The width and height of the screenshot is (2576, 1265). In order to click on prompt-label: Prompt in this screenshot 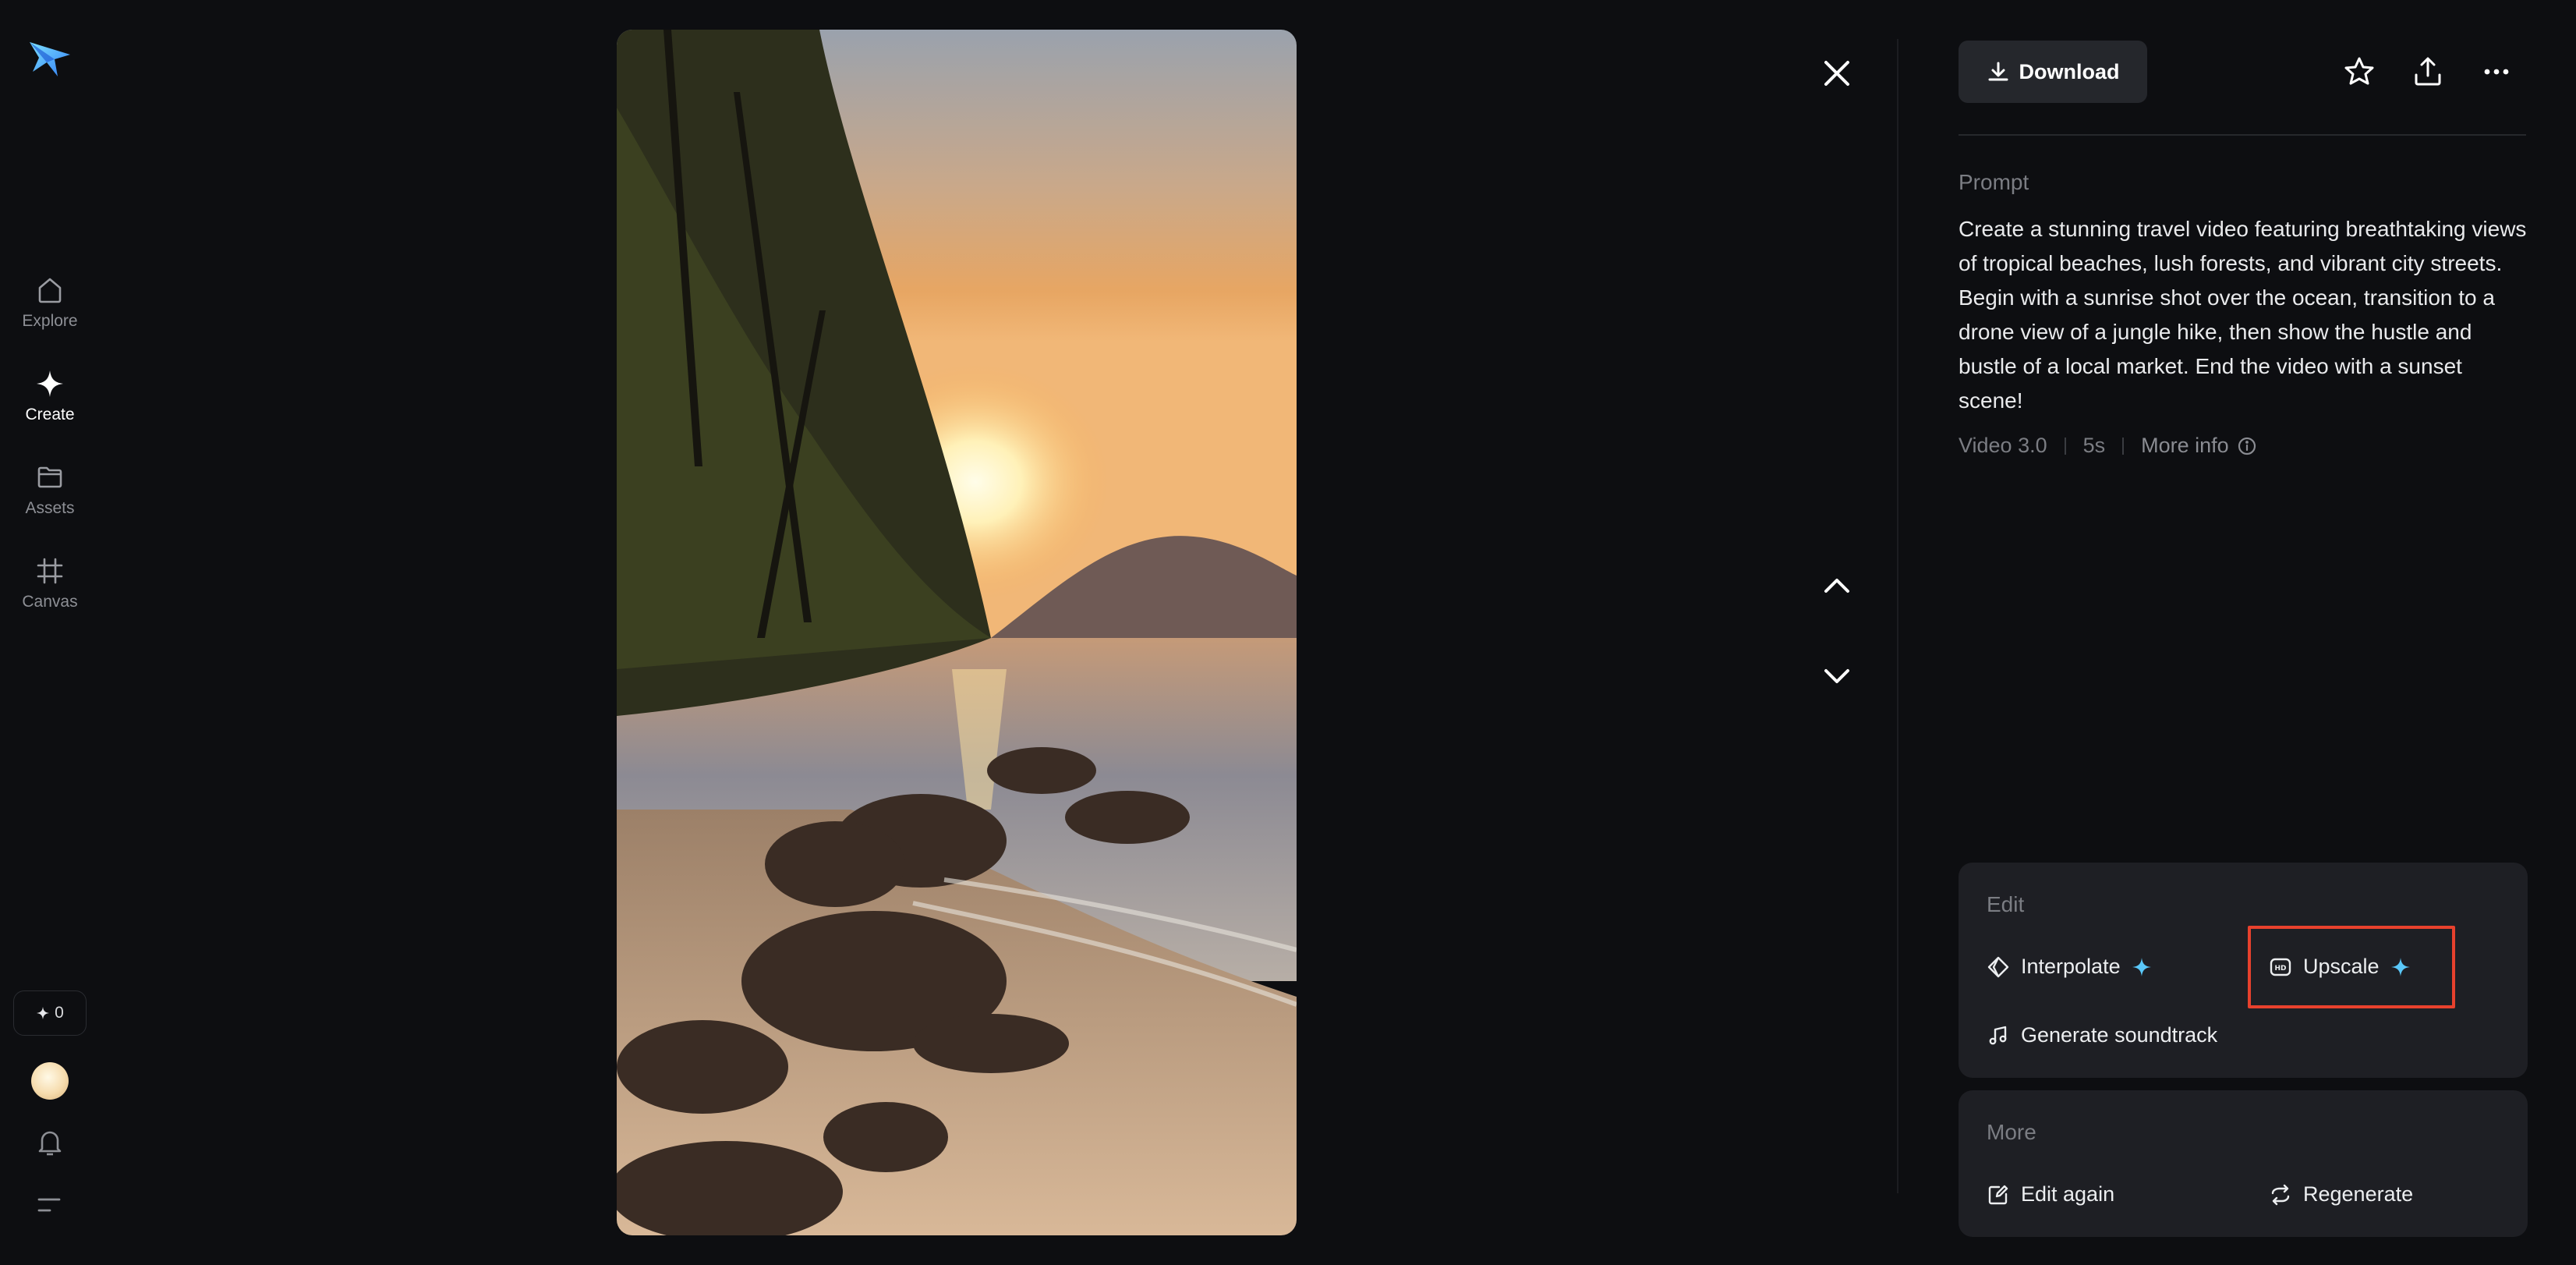, I will do `click(1994, 182)`.